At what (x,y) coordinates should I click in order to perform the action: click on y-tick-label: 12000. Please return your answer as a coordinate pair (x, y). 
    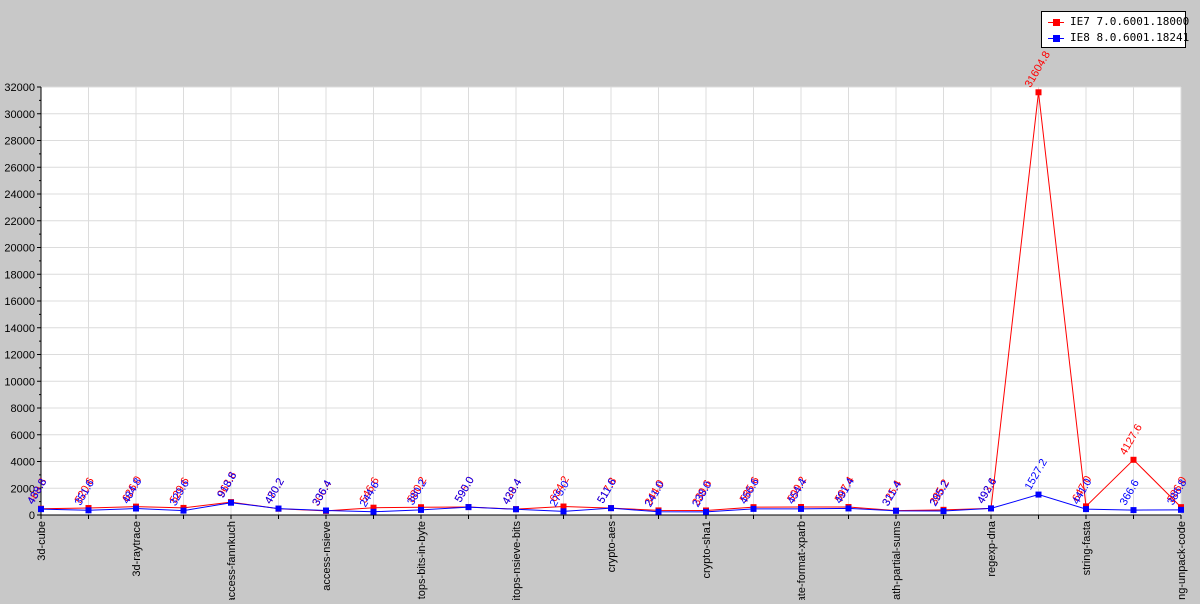
    Looking at the image, I should click on (19, 356).